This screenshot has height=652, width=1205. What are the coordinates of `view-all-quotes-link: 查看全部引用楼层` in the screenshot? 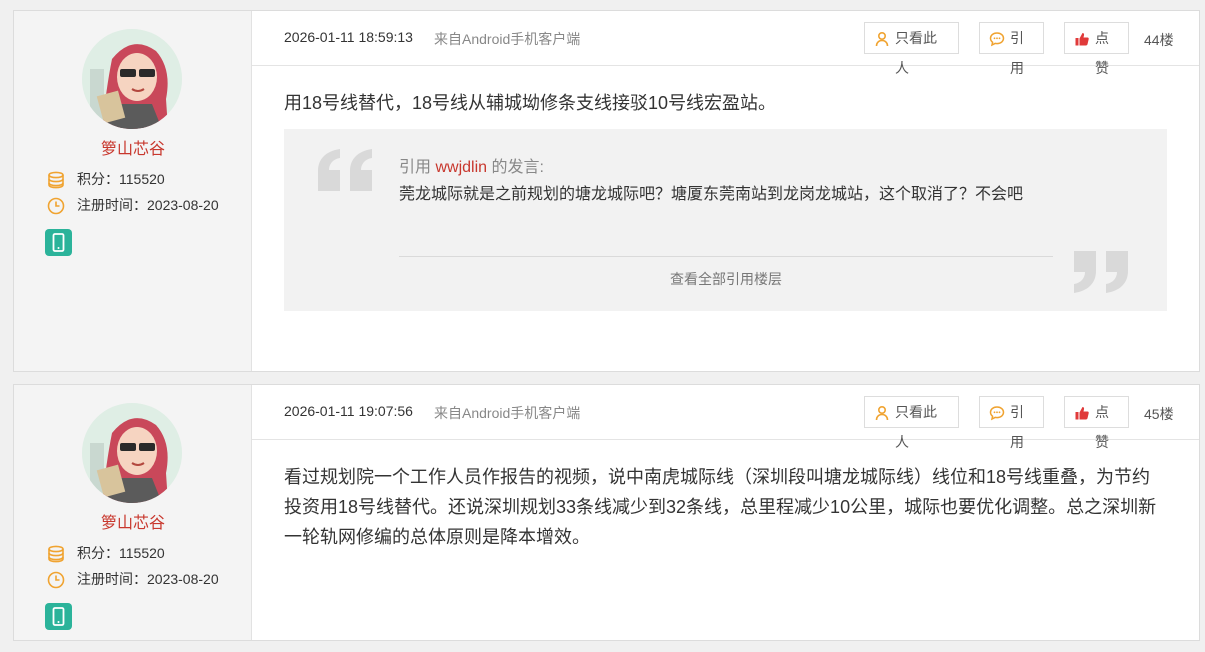 It's located at (726, 279).